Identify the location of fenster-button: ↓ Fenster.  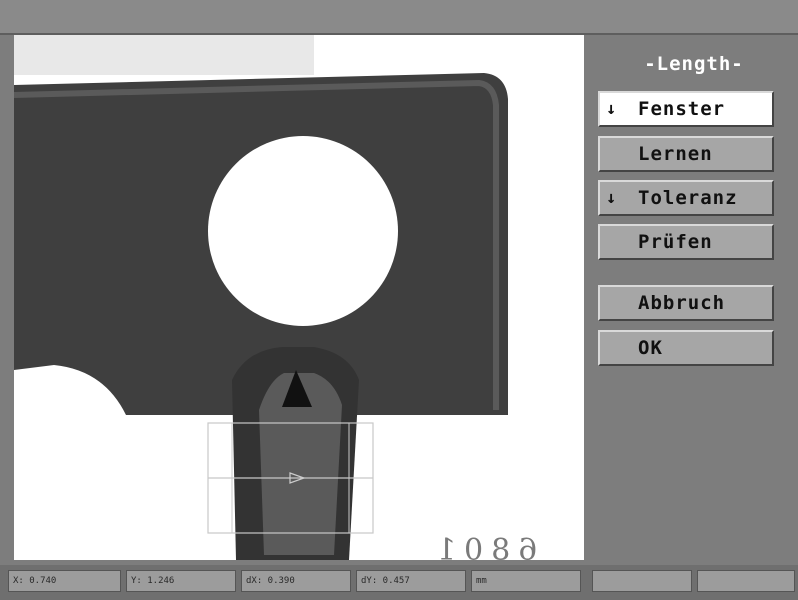
(686, 109).